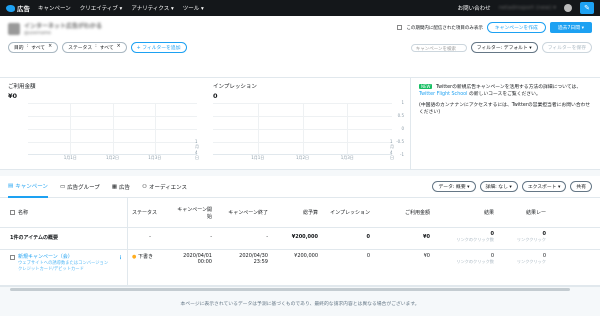 Image resolution: width=600 pixels, height=316 pixels. I want to click on header-status: ステータス, so click(150, 212).